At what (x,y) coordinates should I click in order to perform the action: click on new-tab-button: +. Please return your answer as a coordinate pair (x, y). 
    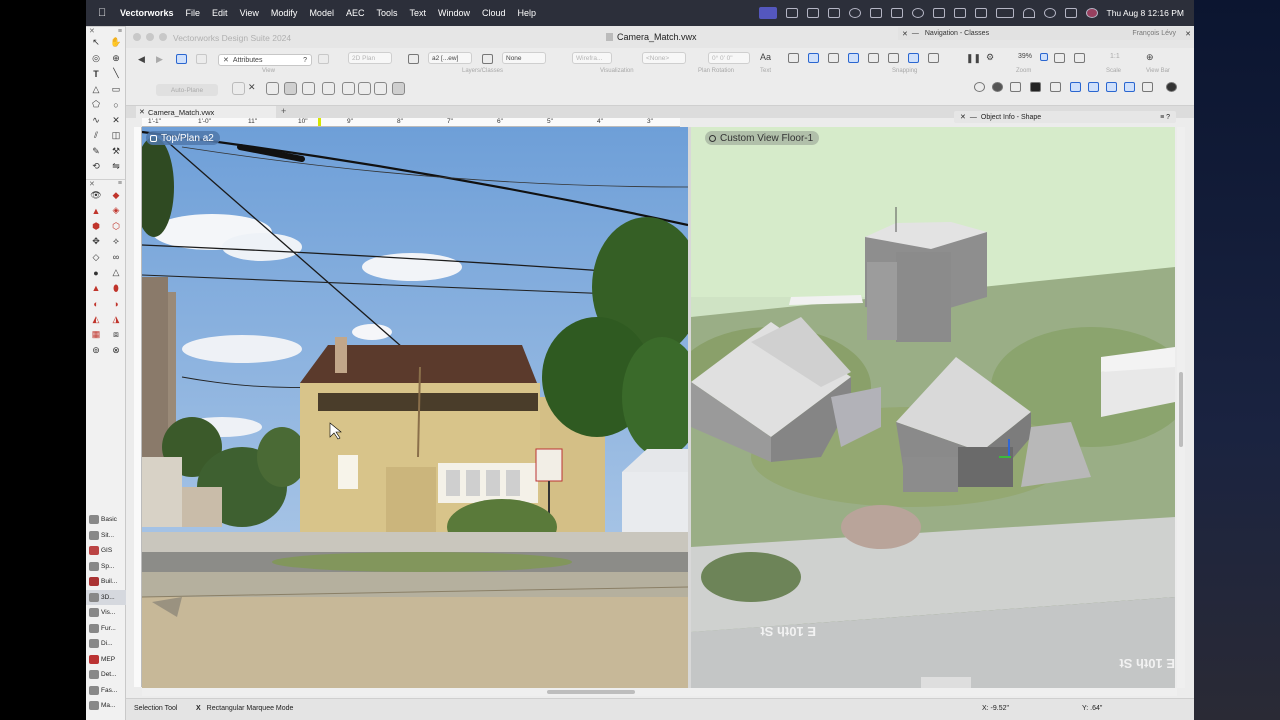
    Looking at the image, I should click on (283, 111).